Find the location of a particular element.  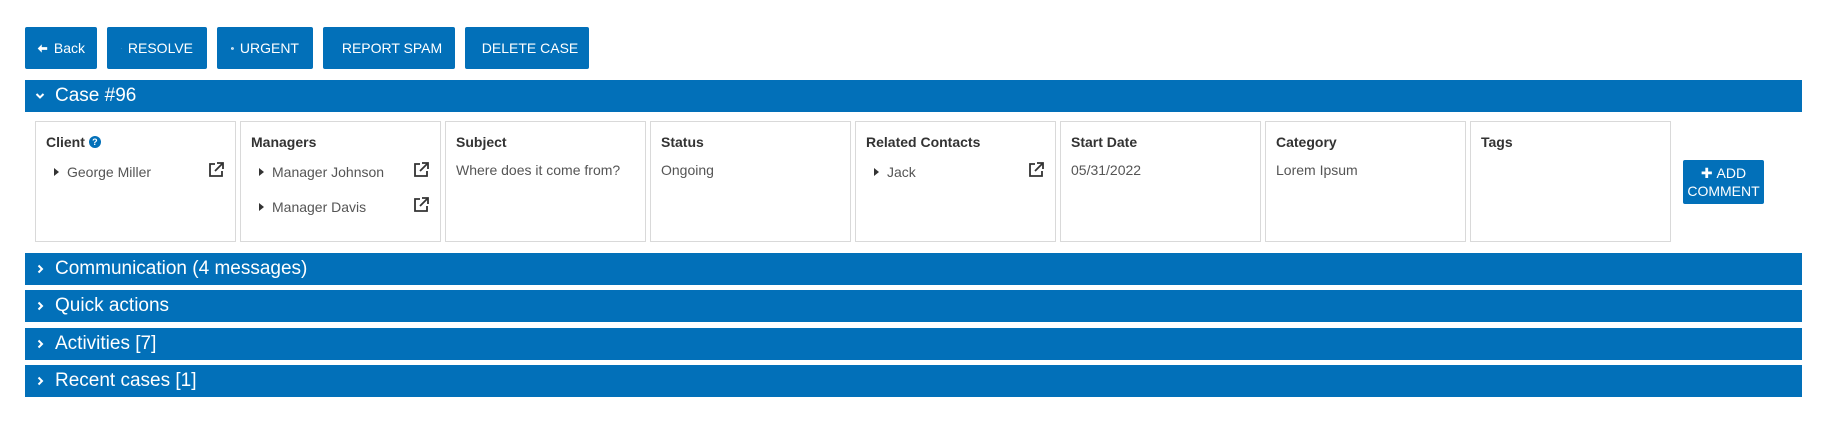

start-date-value: 05/31/2022 is located at coordinates (1106, 170).